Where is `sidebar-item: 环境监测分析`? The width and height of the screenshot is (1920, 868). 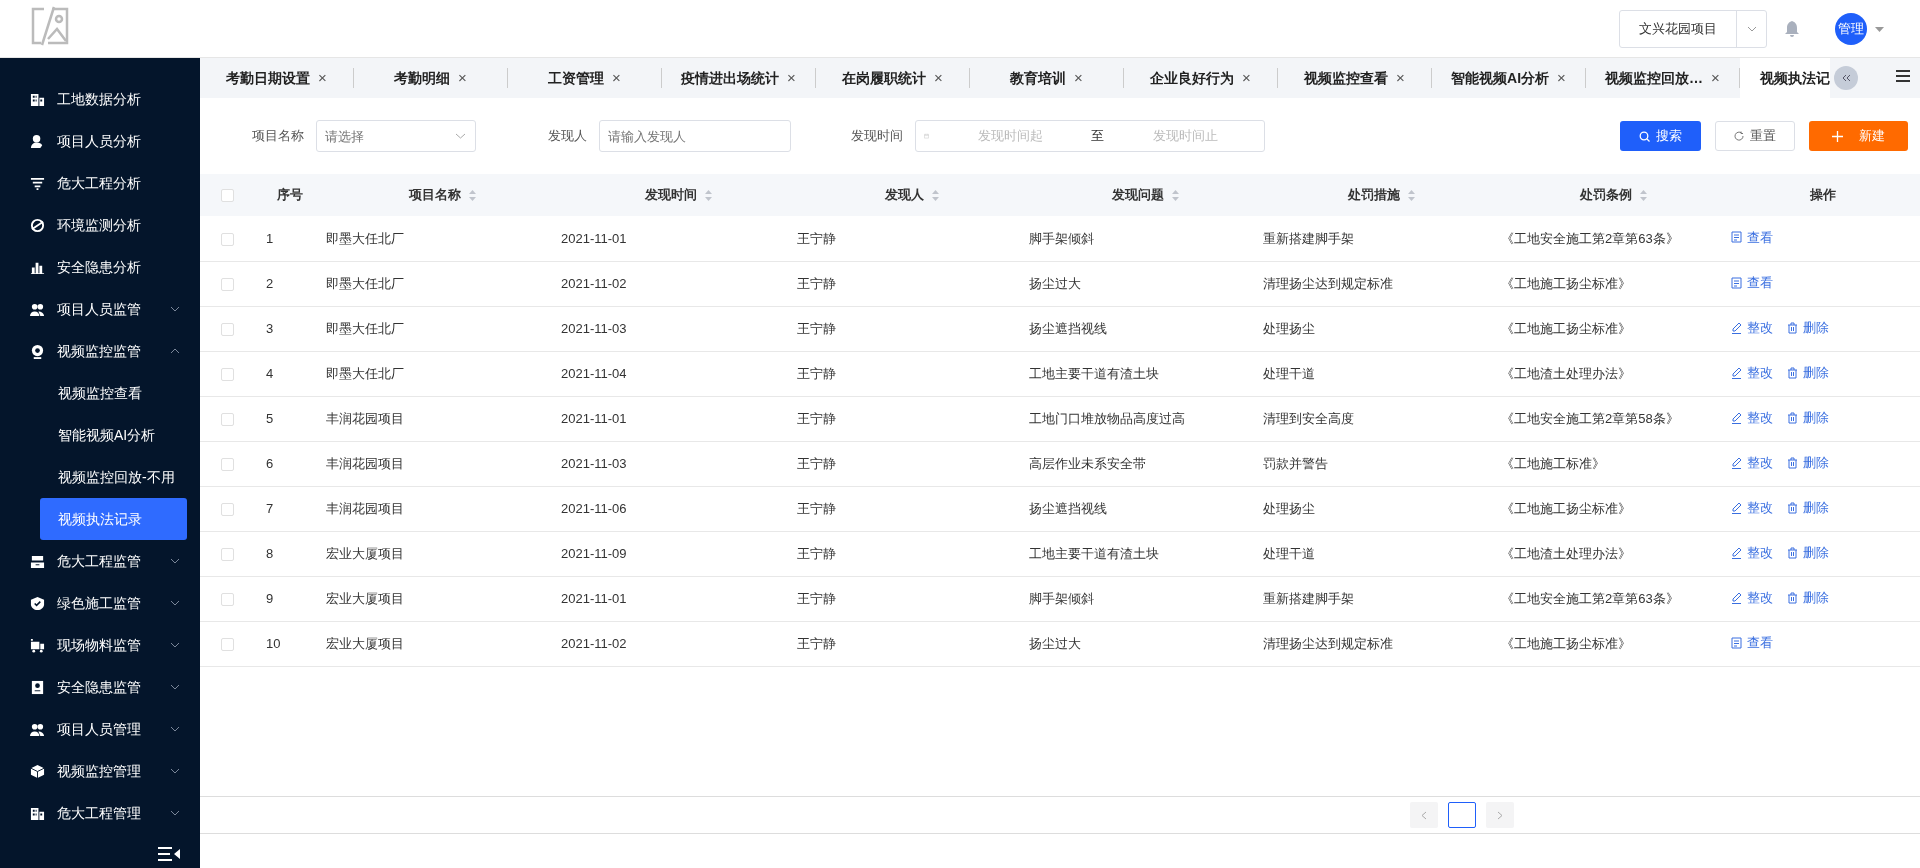
sidebar-item: 环境监测分析 is located at coordinates (100, 225).